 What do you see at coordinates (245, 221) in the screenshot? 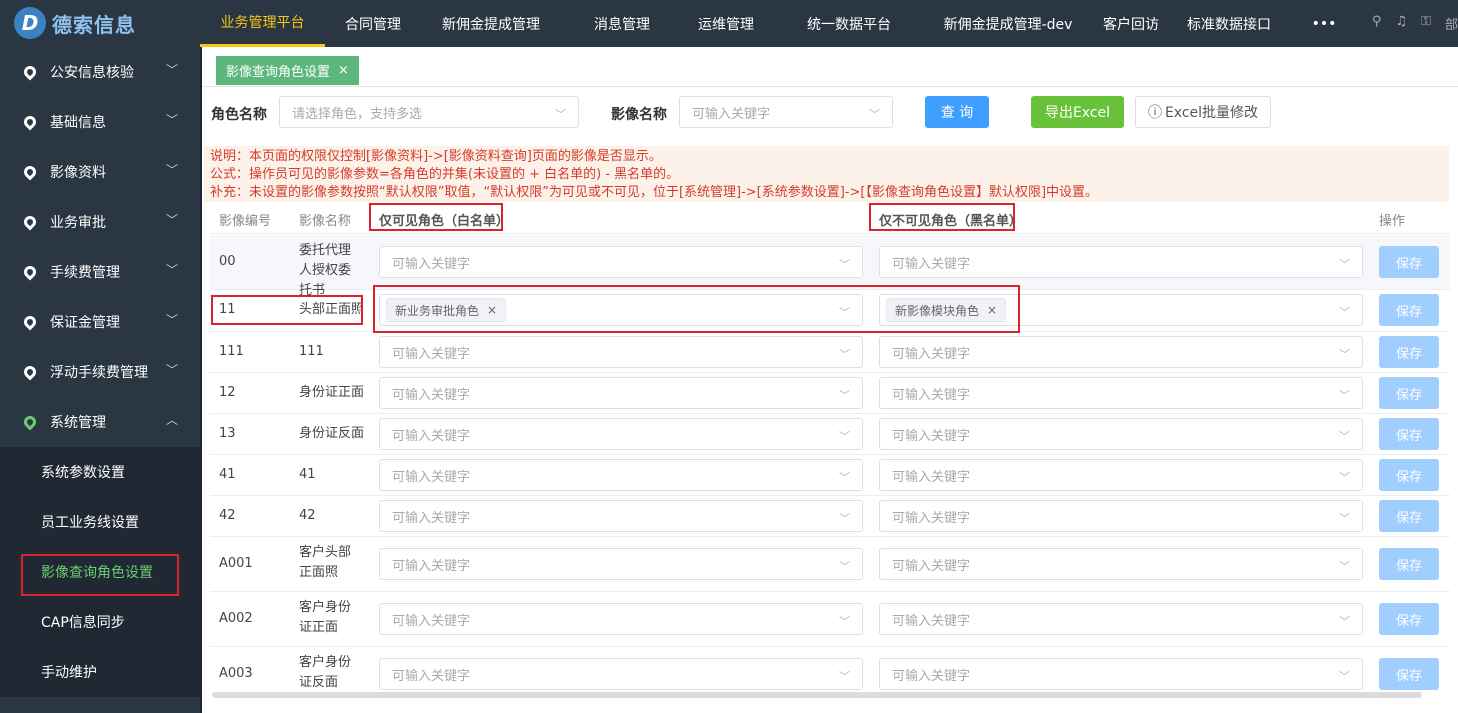
I see `header-code: 影像编号` at bounding box center [245, 221].